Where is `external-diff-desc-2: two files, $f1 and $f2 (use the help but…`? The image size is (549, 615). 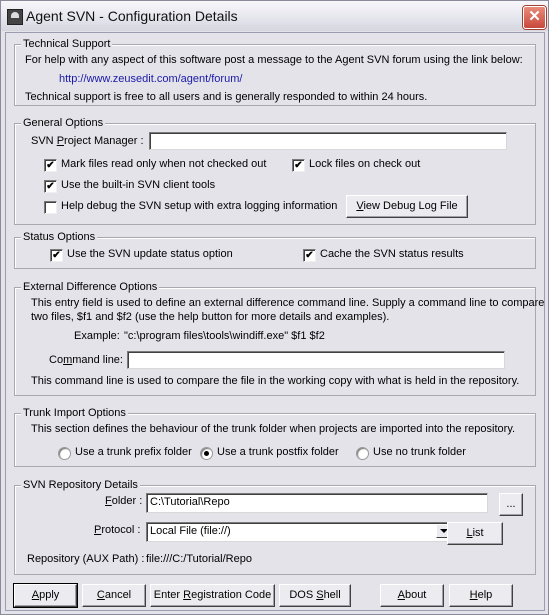 external-diff-desc-2: two files, $f1 and $f2 (use the help but… is located at coordinates (210, 317).